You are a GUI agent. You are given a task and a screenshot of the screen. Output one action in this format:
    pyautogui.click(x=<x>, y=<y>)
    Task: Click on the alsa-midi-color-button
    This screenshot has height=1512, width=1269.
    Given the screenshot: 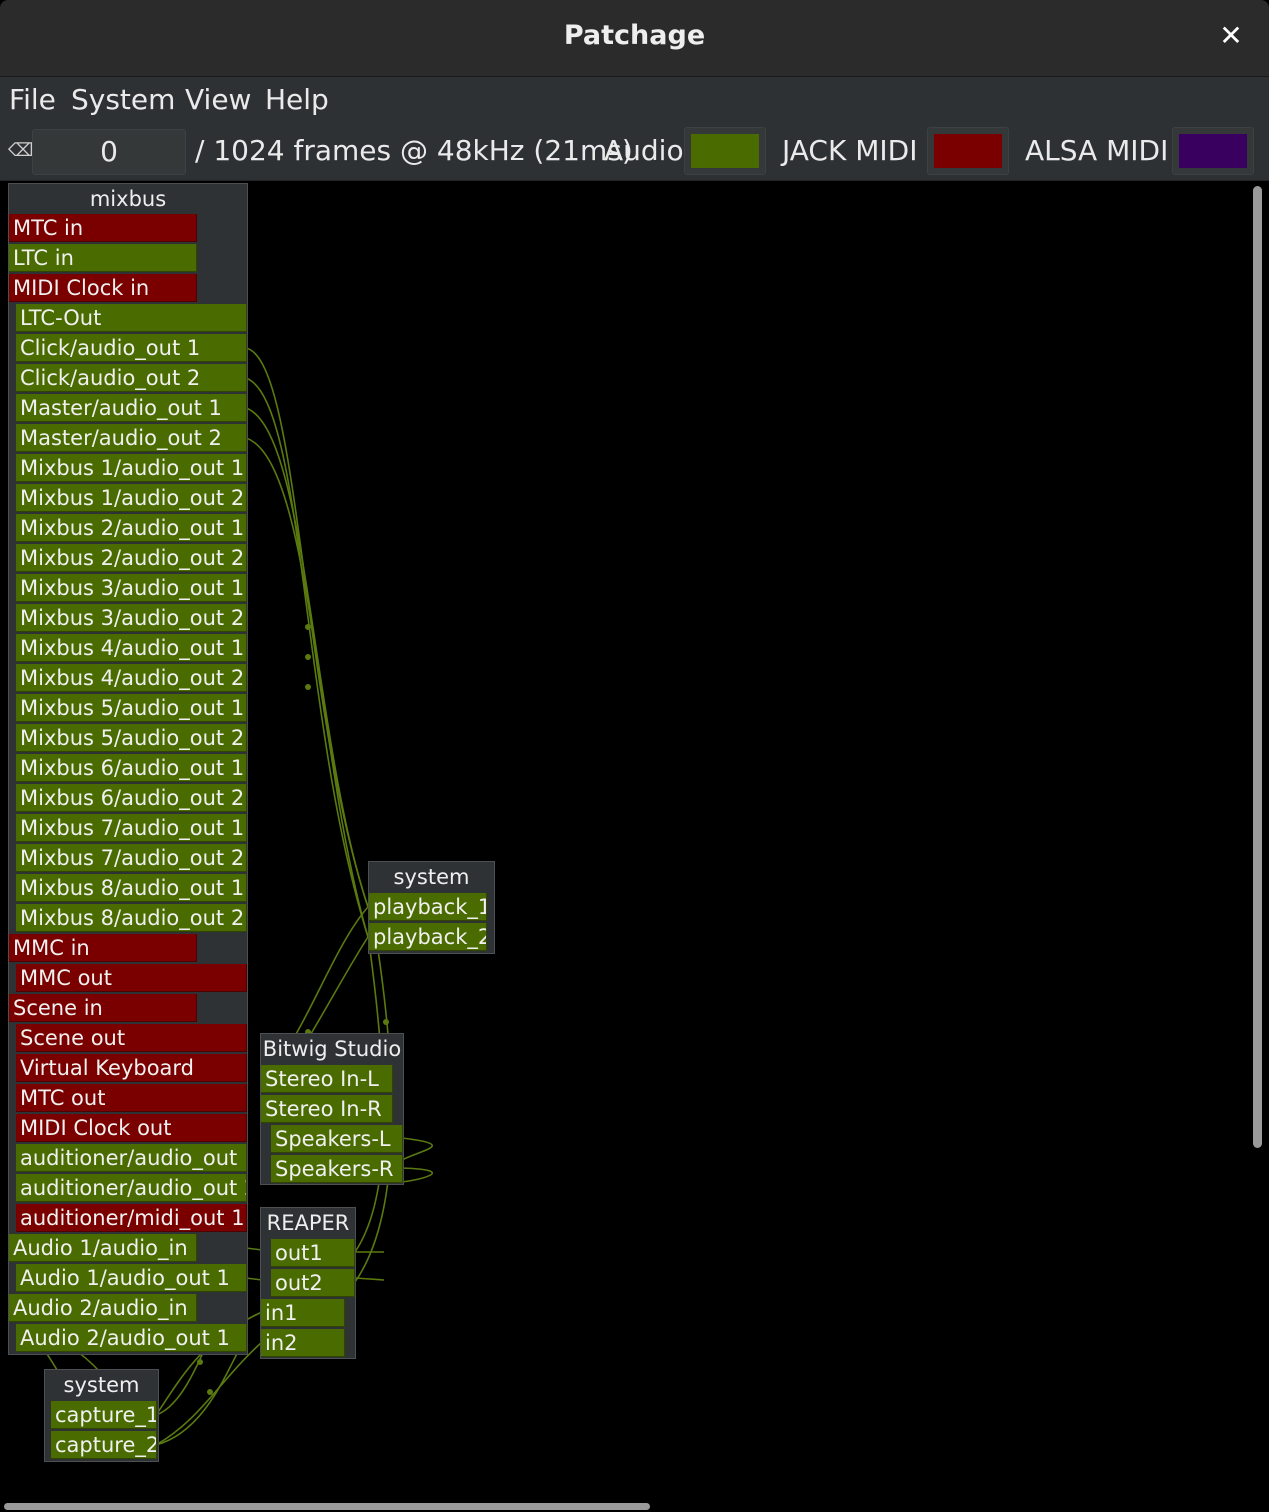 What is the action you would take?
    pyautogui.click(x=1213, y=151)
    